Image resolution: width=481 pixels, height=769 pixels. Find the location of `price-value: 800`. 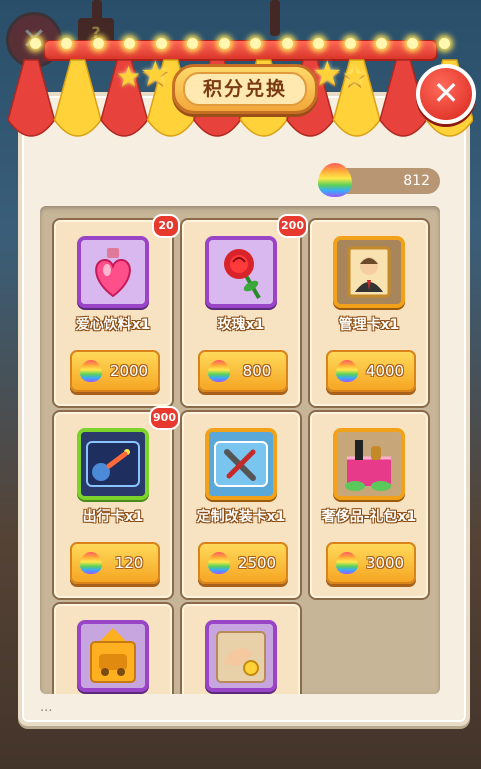

price-value: 800 is located at coordinates (257, 371).